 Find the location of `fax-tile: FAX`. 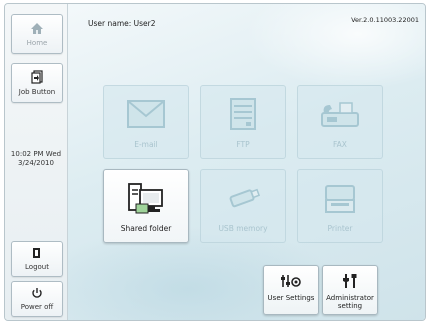

fax-tile: FAX is located at coordinates (340, 122).